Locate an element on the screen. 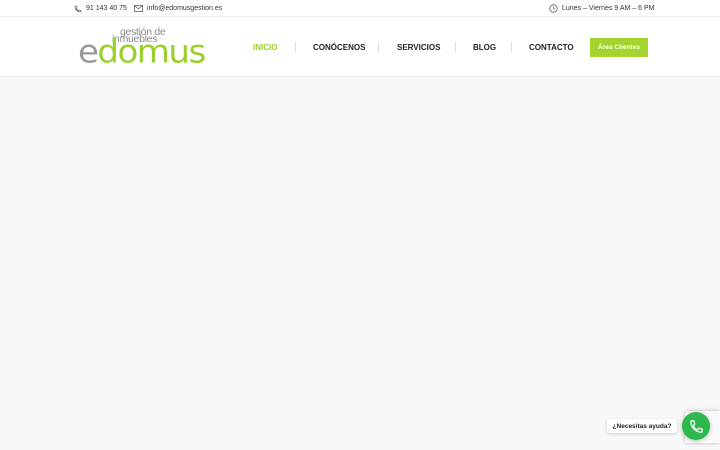  topbar-hours: Lunes – Viernes 9 AM – 6 PM is located at coordinates (601, 8).